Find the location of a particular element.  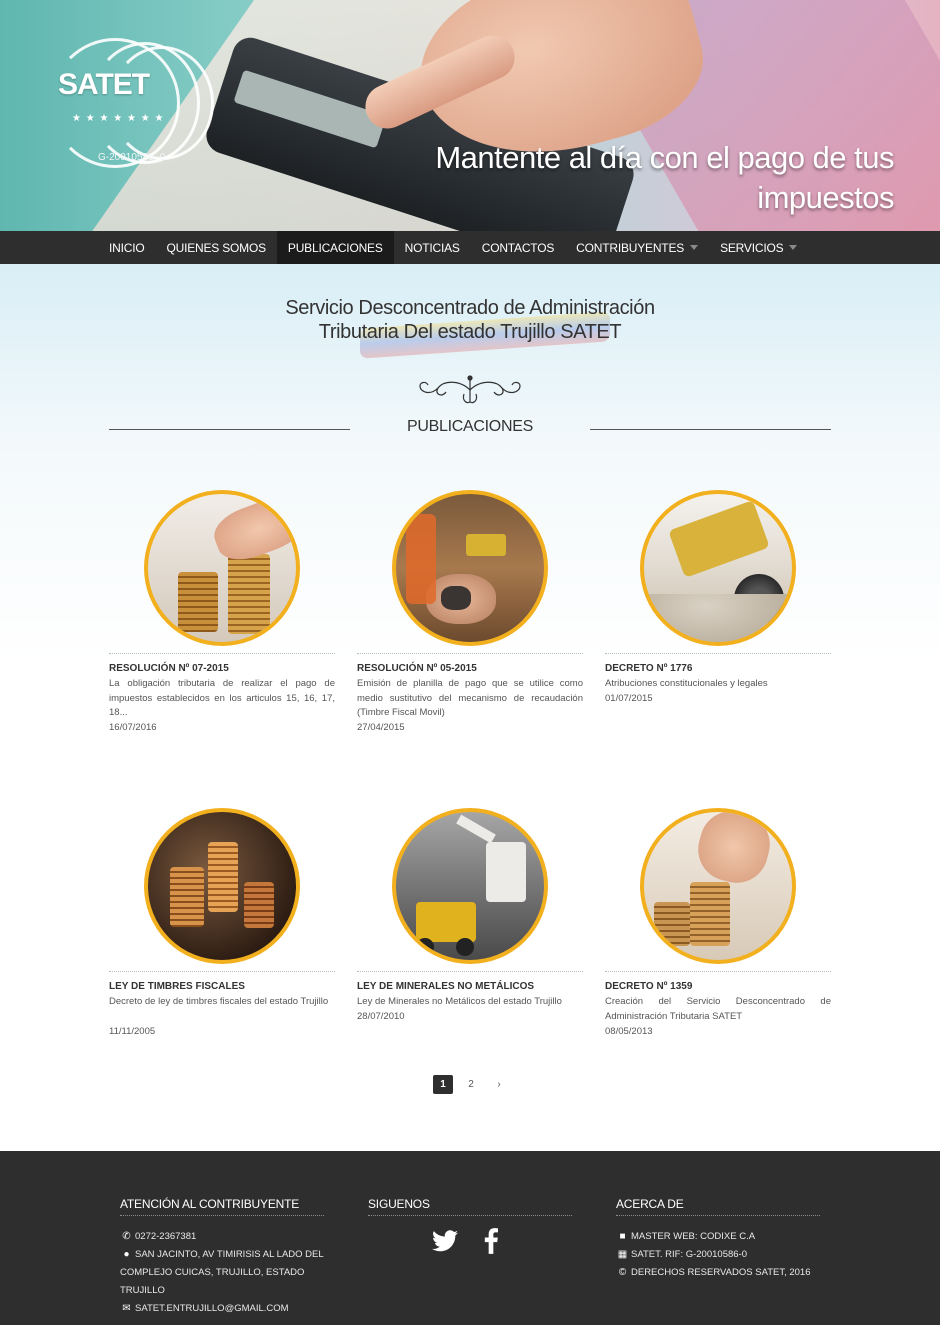

footer-rights-row: © DERECHOS RESERVADOS SATET, 2016 is located at coordinates (718, 1273).